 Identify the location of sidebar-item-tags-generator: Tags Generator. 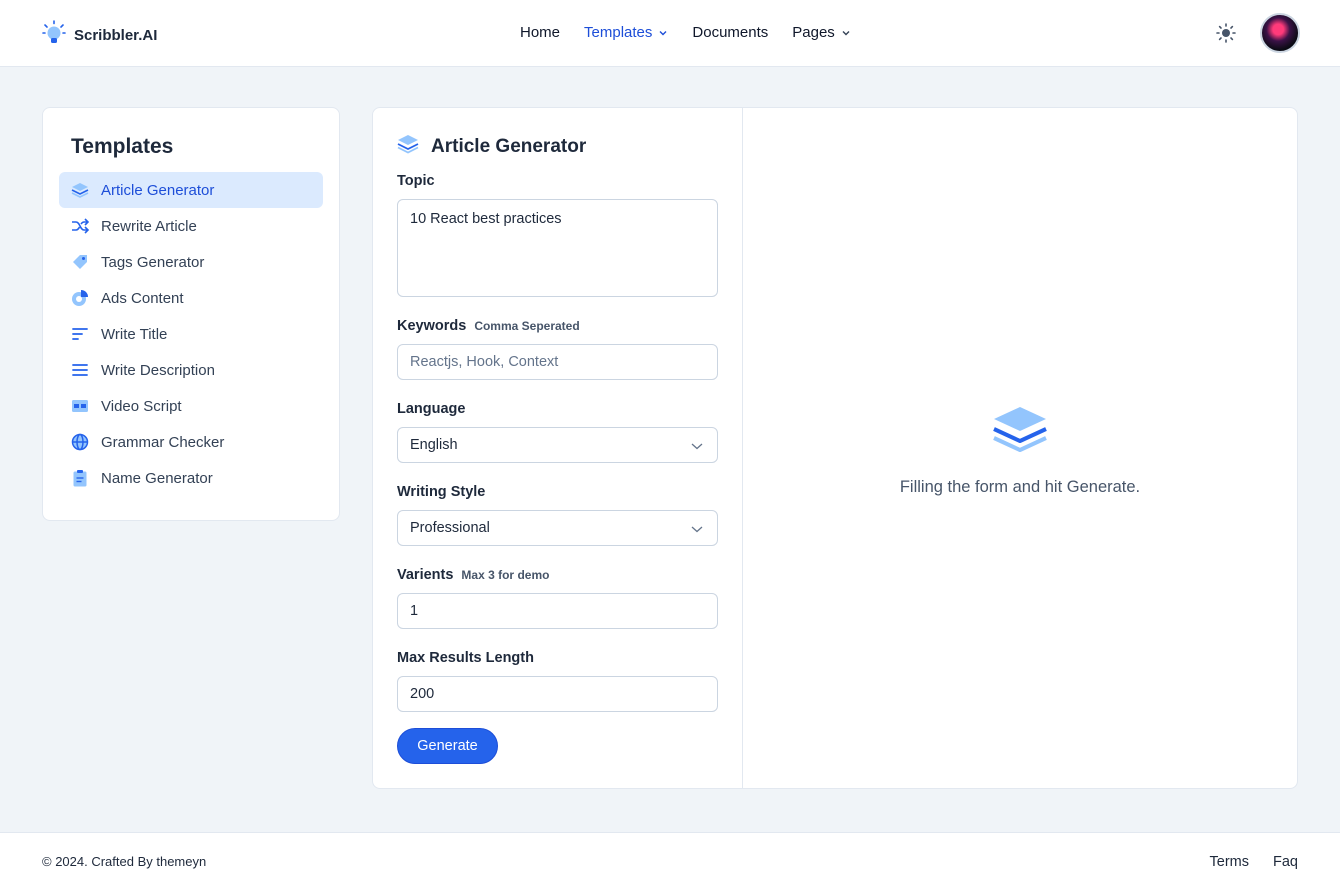
(191, 262).